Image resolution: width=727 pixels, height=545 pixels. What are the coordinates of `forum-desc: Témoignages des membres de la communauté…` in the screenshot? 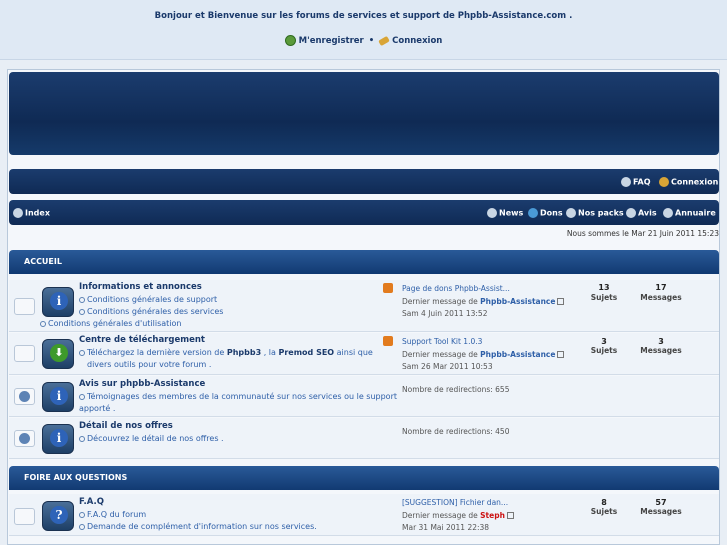 It's located at (238, 397).